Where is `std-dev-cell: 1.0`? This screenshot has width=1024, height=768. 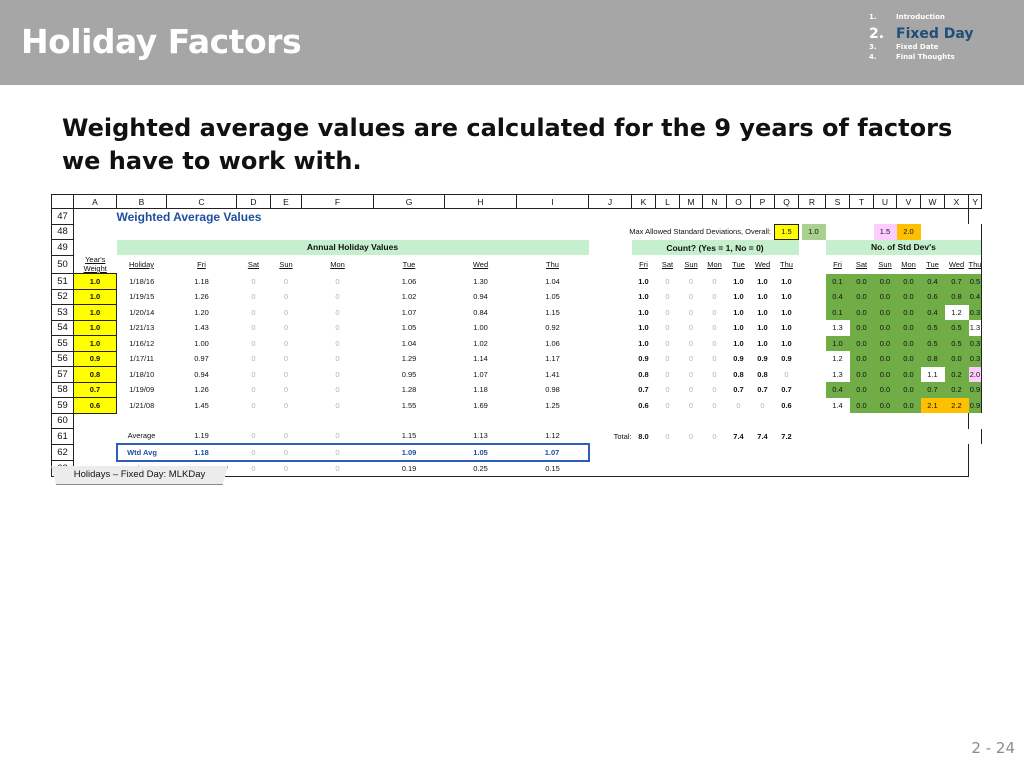
std-dev-cell: 1.0 is located at coordinates (837, 343).